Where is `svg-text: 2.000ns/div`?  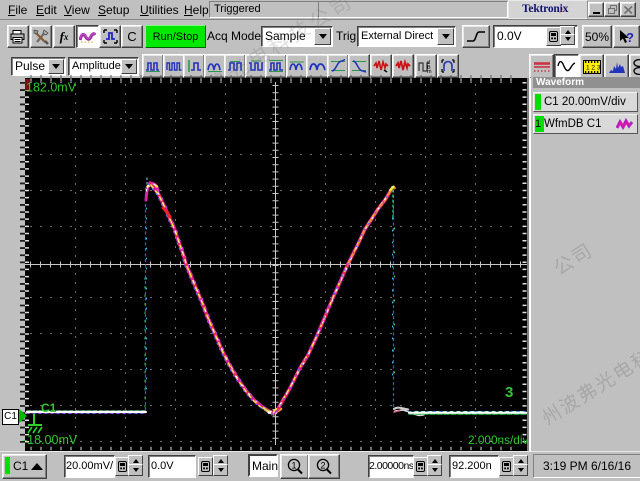 svg-text: 2.000ns/div is located at coordinates (498, 440).